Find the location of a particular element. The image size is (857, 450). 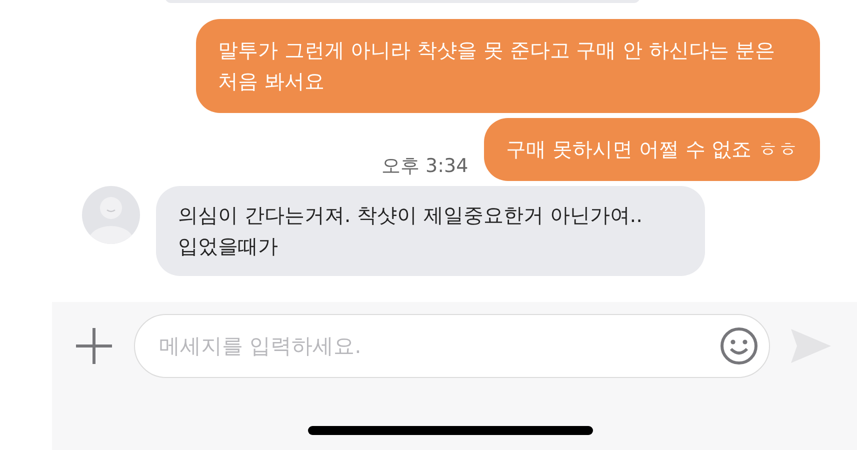

message-time: 오후 3:34 is located at coordinates (424, 166).